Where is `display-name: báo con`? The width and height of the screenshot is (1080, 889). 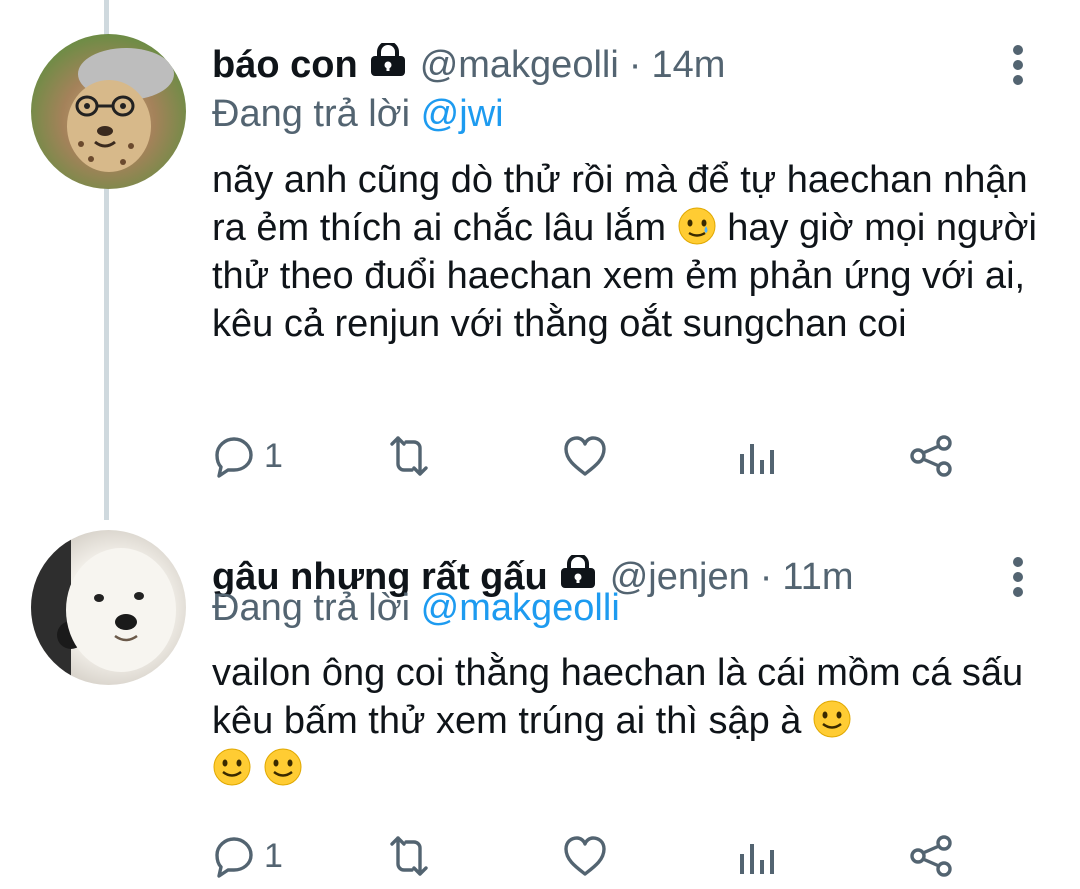
display-name: báo con is located at coordinates (285, 65).